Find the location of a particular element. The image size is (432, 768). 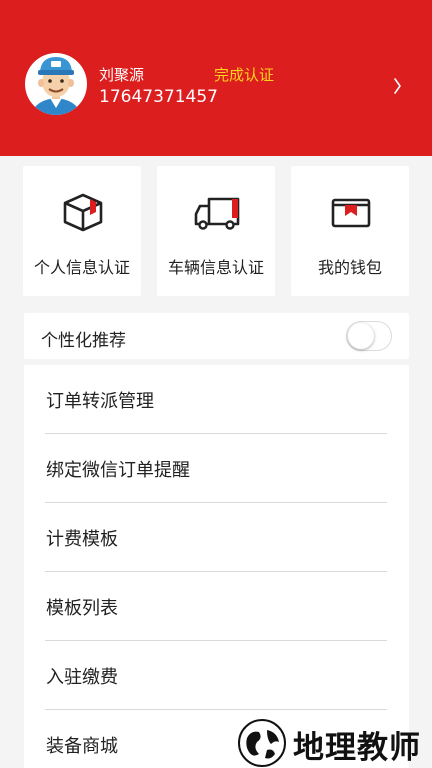

wallet-card: 我的钱包 is located at coordinates (350, 231).